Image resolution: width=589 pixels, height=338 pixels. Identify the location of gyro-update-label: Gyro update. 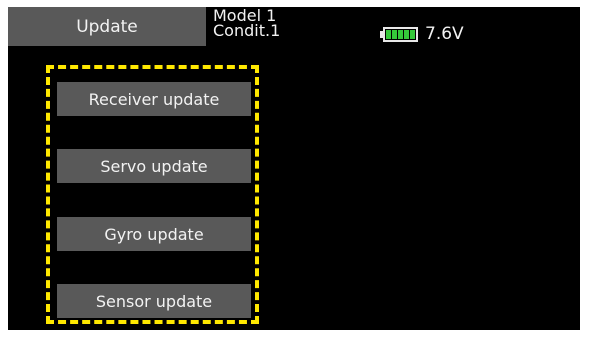
(154, 234).